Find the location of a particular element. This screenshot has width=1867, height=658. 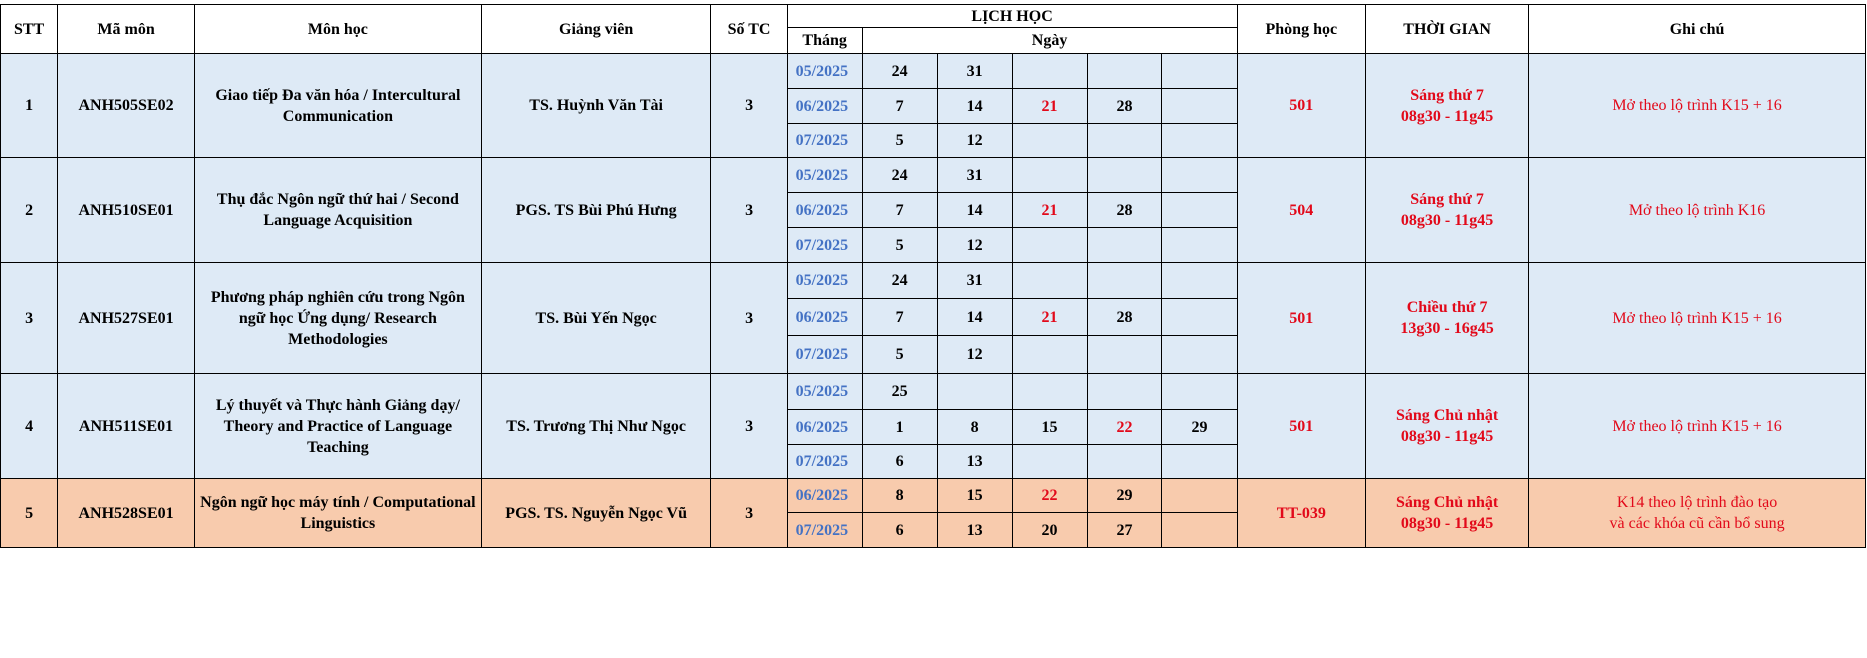

schedule-day: 6 is located at coordinates (899, 461).